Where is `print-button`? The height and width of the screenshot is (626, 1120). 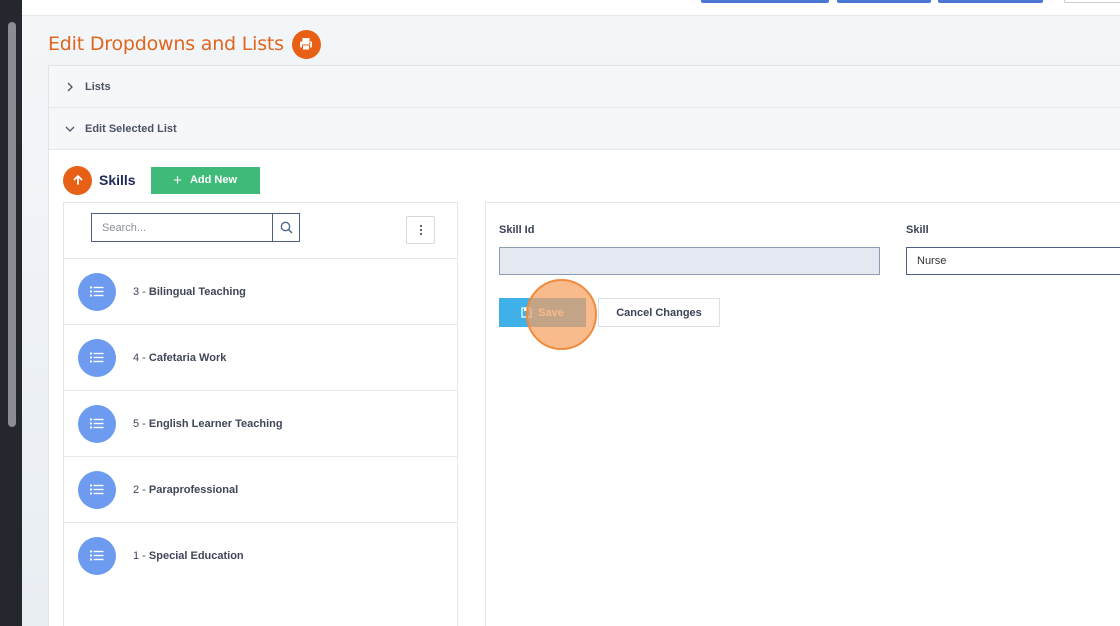 print-button is located at coordinates (306, 44).